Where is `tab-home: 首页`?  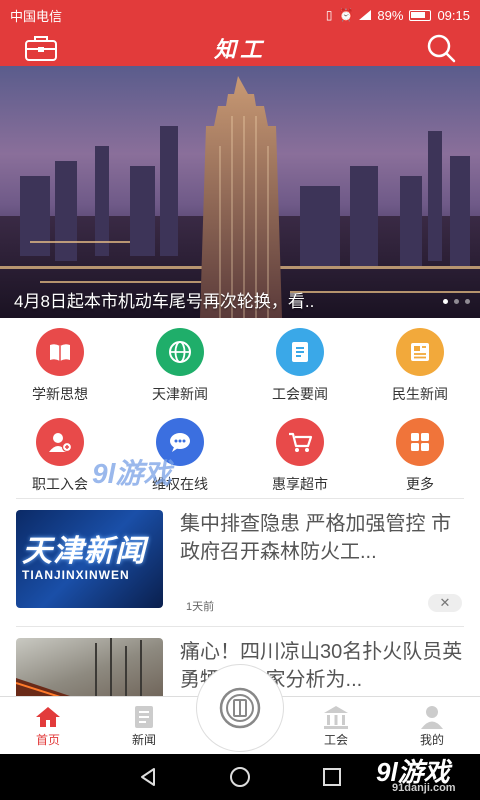
tab-home: 首页 is located at coordinates (48, 725).